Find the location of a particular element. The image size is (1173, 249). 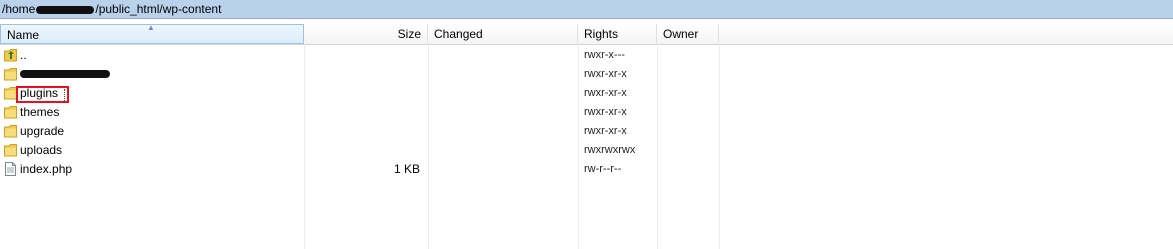

file-row-plugins: plugins rwxr-xr-x is located at coordinates (586, 93).